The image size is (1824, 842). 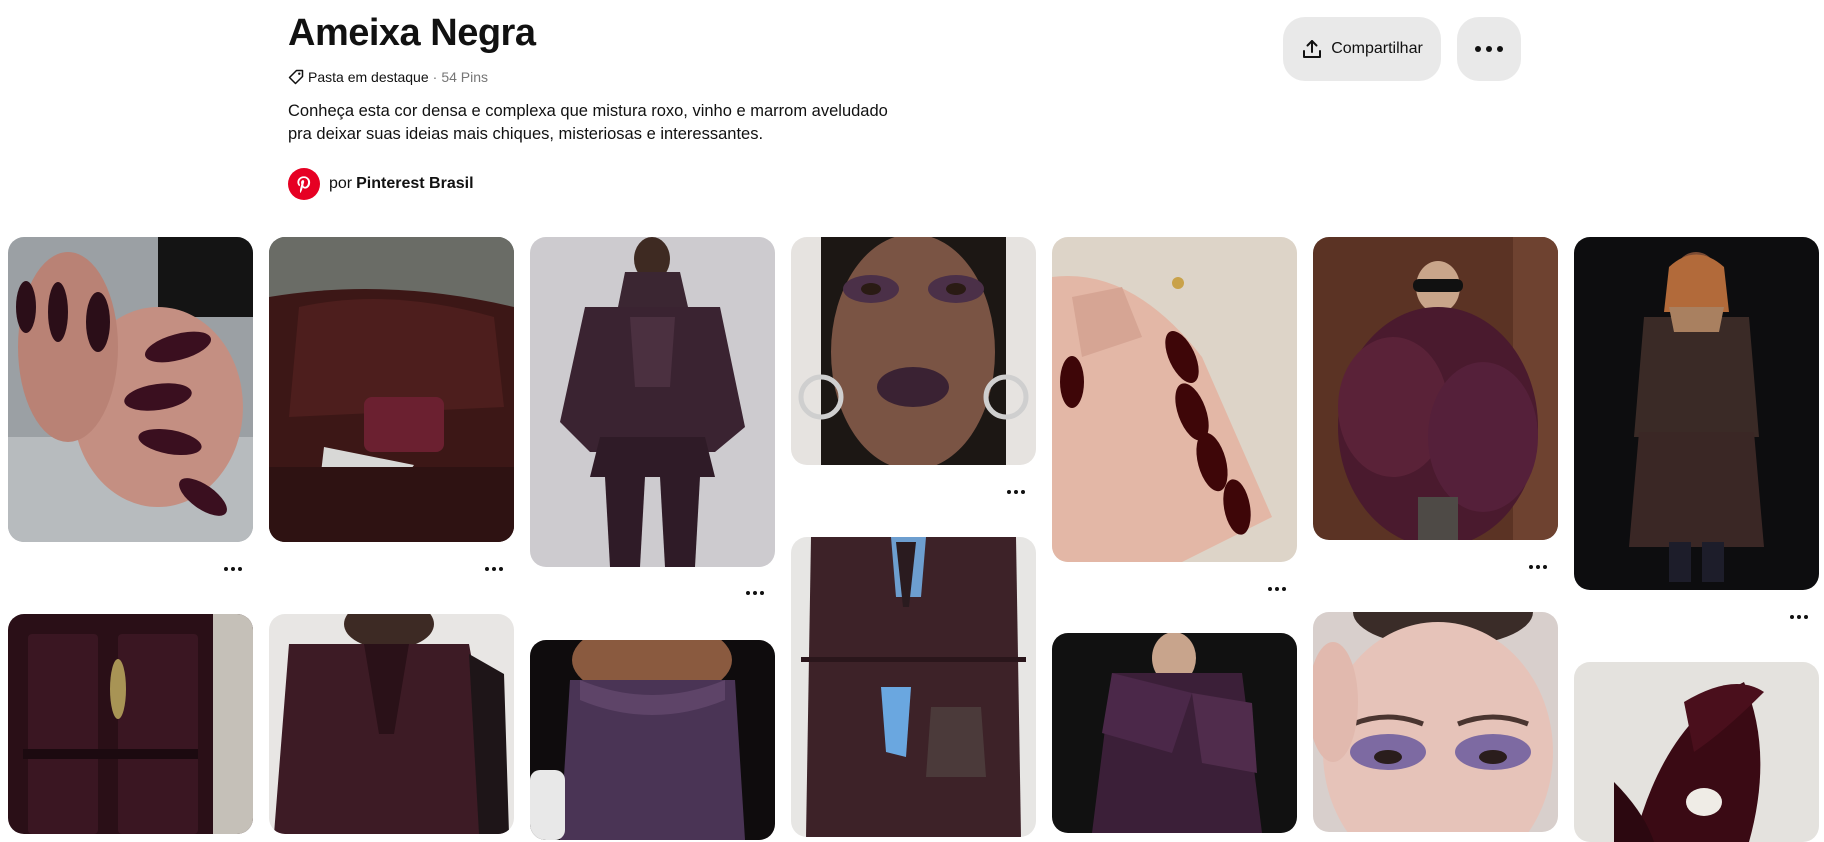 I want to click on tag-icon, so click(x=296, y=77).